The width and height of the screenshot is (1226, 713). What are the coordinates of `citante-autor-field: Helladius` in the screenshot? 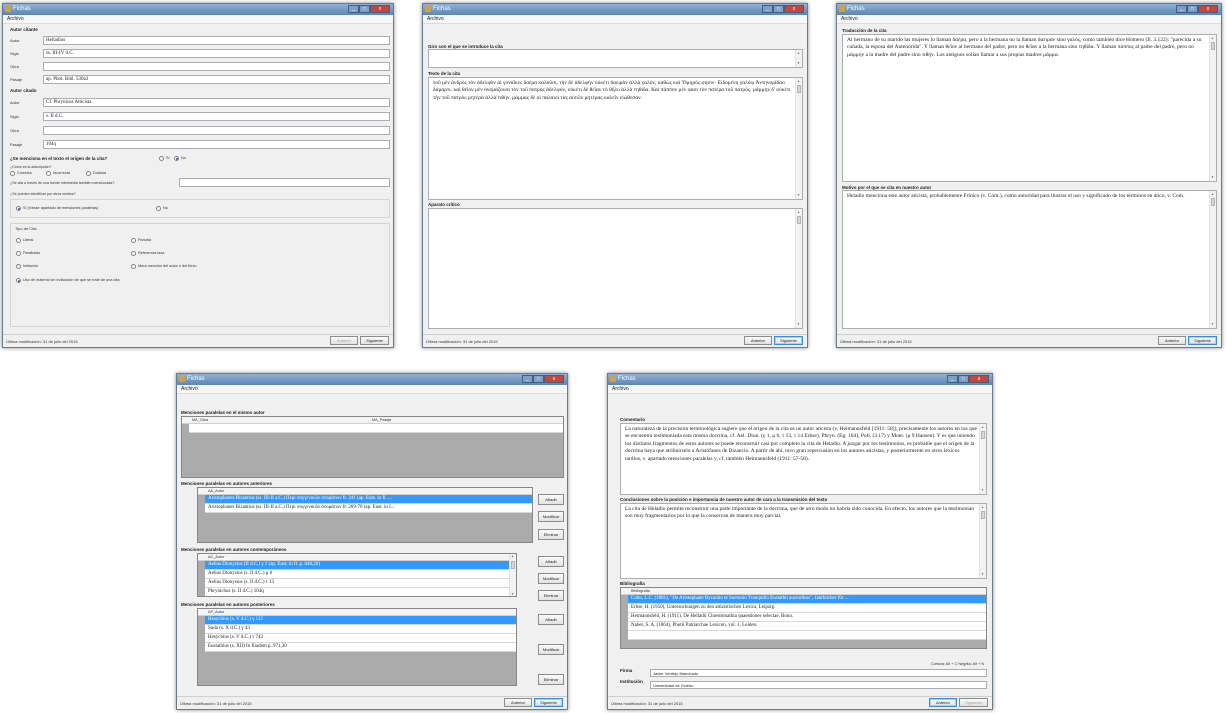 It's located at (216, 40).